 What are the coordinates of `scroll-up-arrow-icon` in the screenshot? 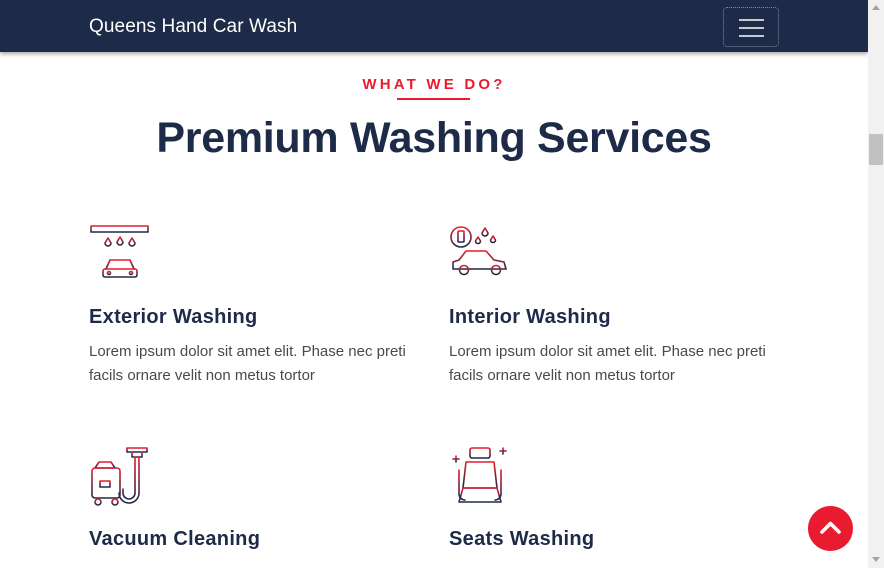 It's located at (876, 7).